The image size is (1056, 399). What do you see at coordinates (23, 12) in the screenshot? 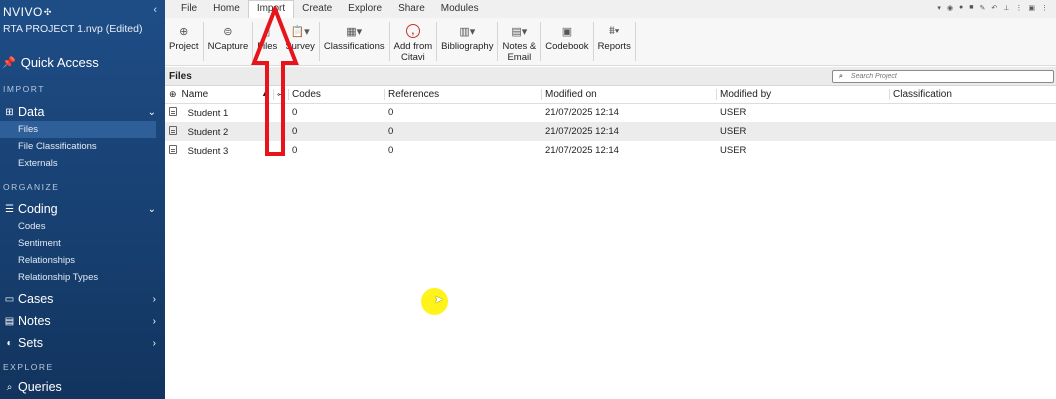
I see `logo-text: NVIVO` at bounding box center [23, 12].